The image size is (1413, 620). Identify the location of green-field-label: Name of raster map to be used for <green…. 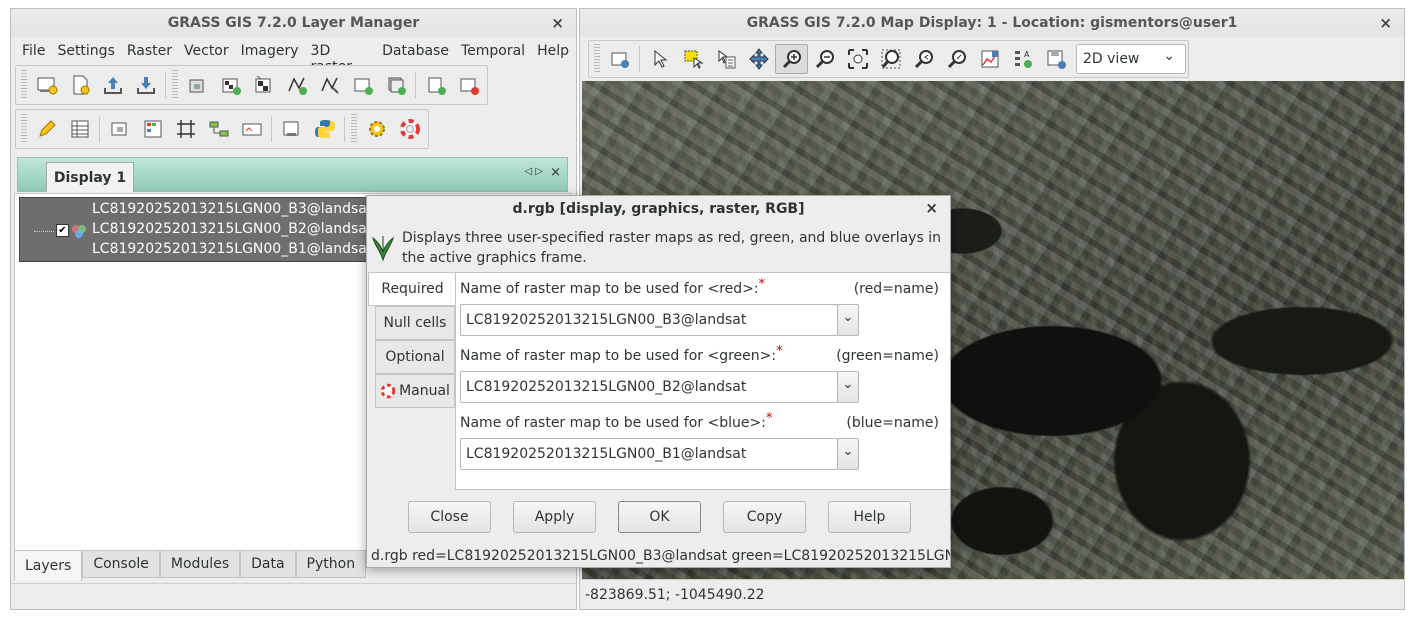
(621, 354).